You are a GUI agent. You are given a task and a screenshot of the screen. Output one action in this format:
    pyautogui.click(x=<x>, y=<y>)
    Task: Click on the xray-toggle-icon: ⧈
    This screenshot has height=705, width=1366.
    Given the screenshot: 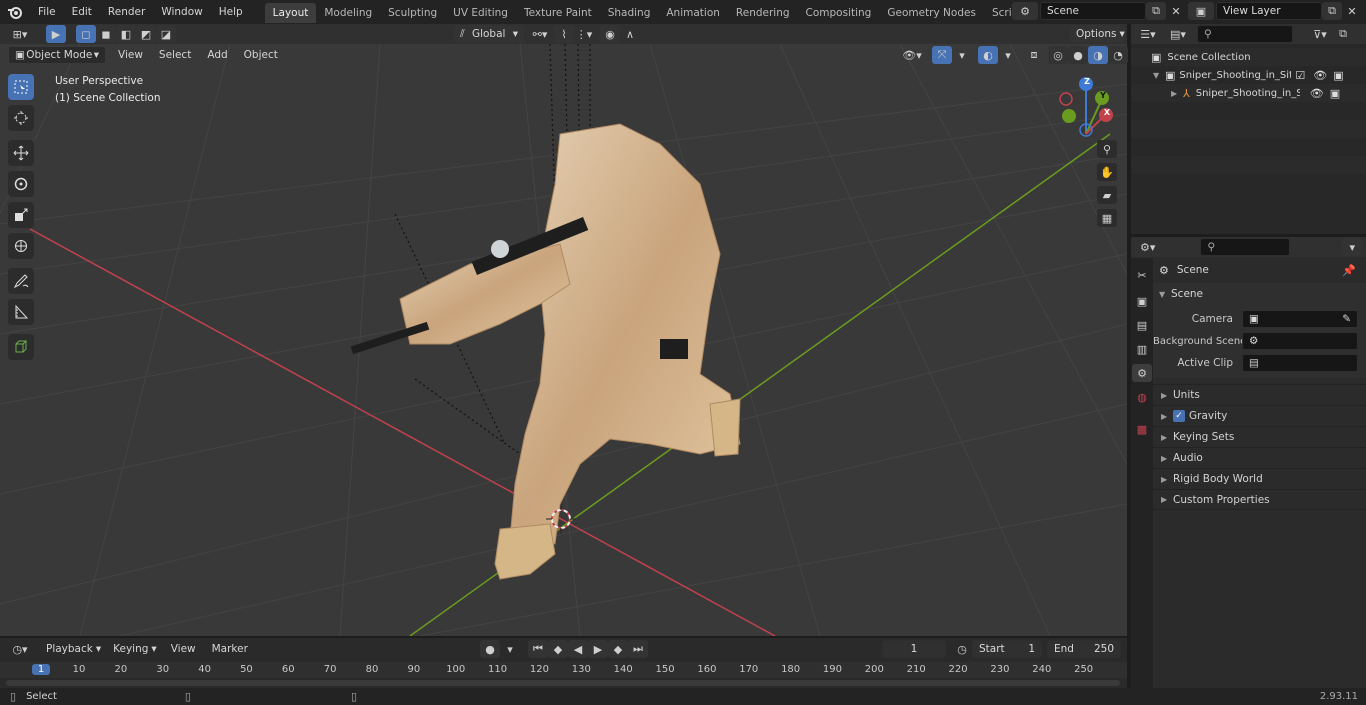 What is the action you would take?
    pyautogui.click(x=1034, y=55)
    